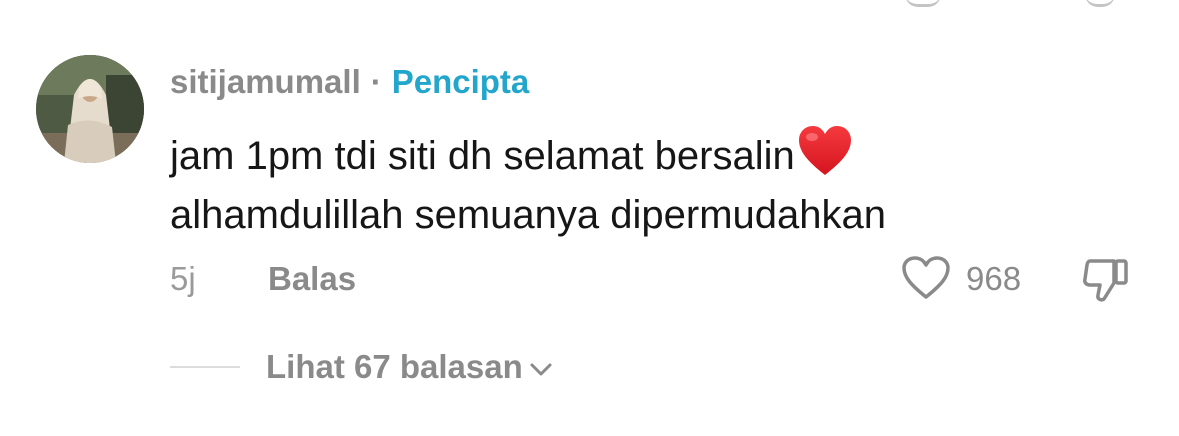  What do you see at coordinates (589, 5) in the screenshot?
I see `previous-comment-actions-fragment` at bounding box center [589, 5].